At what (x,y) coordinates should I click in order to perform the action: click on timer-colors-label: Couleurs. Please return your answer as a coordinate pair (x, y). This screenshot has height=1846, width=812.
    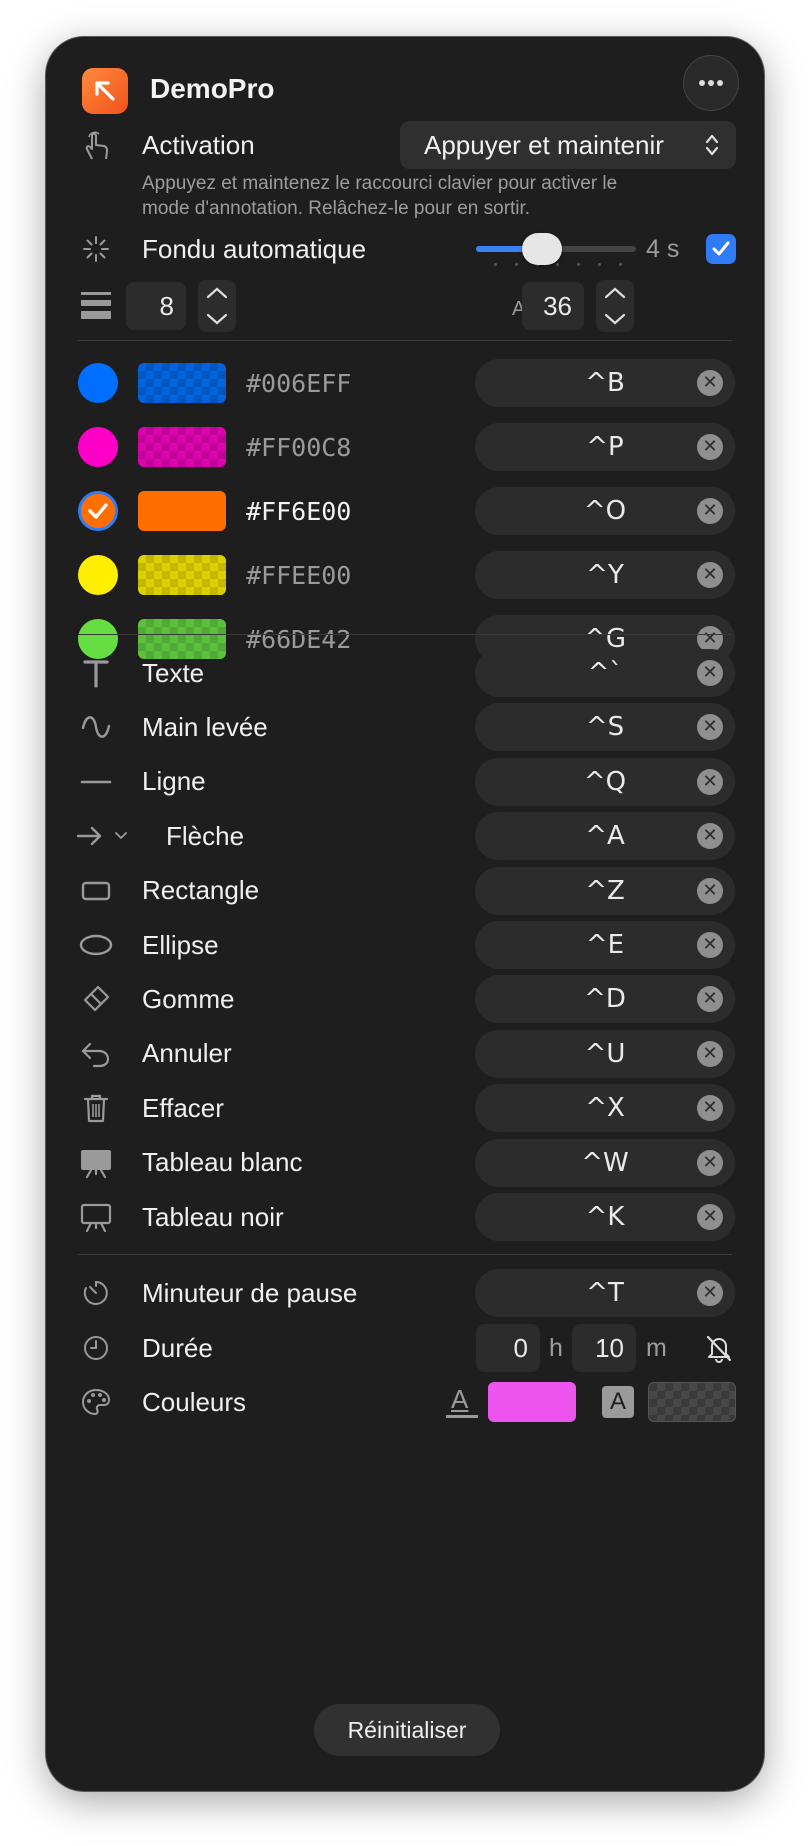
    Looking at the image, I should click on (194, 1401).